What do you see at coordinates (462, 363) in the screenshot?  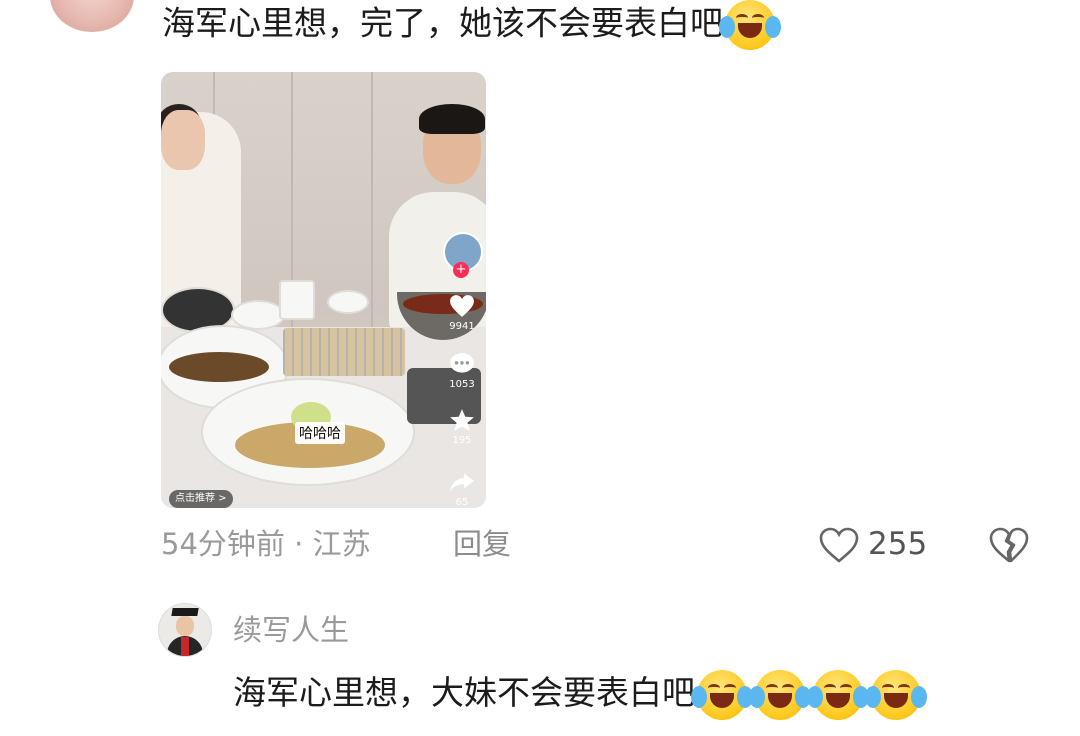 I see `comment-bubble-icon` at bounding box center [462, 363].